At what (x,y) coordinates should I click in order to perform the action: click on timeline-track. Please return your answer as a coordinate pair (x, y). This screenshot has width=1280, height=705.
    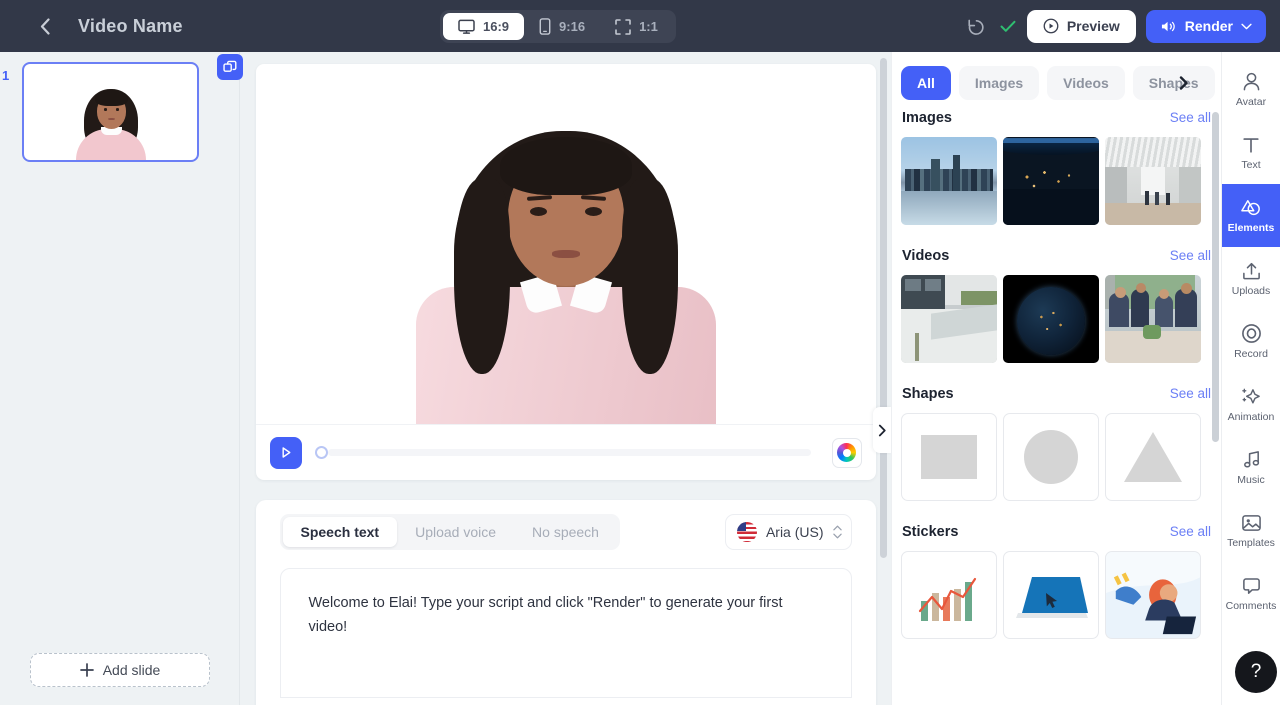
    Looking at the image, I should click on (569, 452).